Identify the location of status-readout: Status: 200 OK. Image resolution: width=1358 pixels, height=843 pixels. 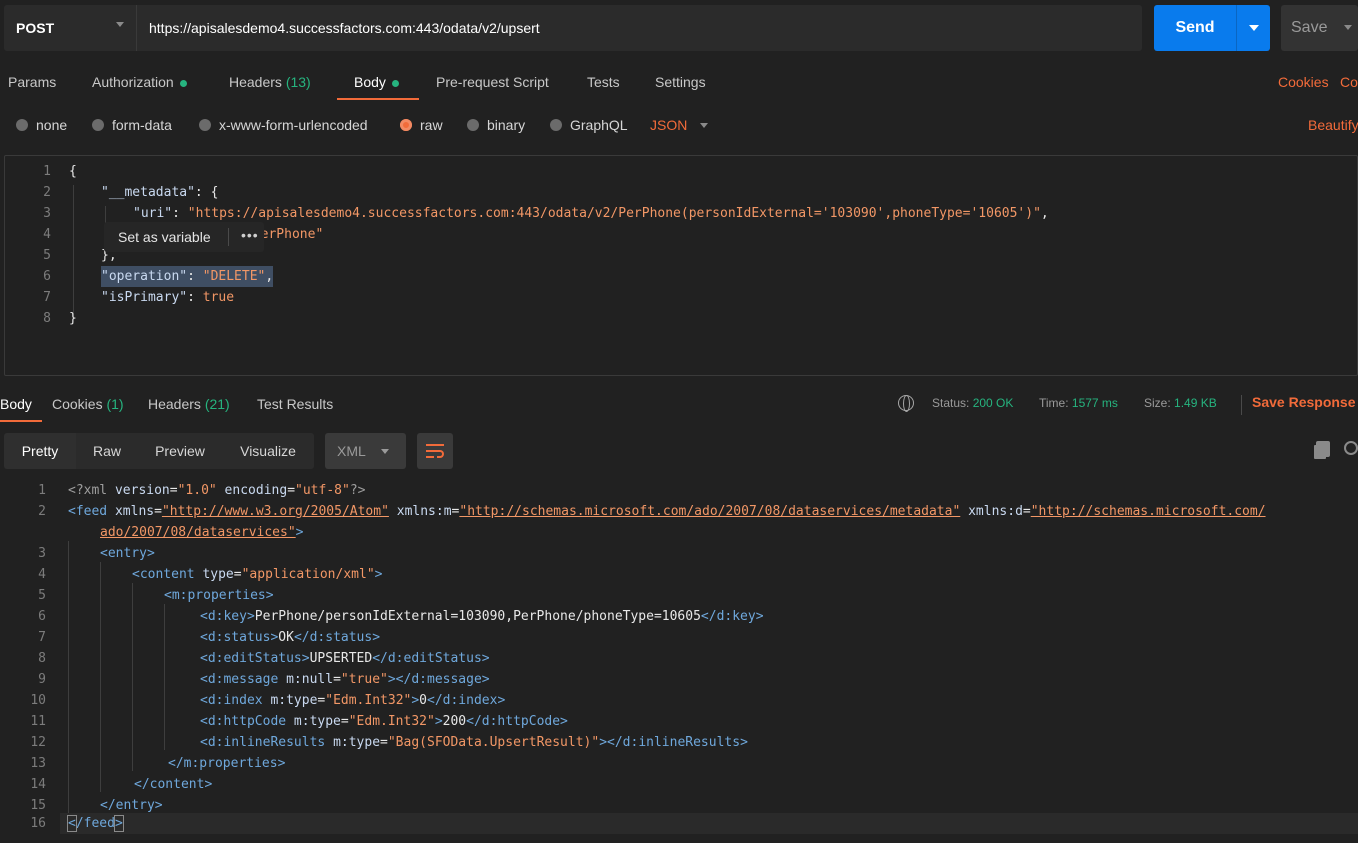
(972, 403).